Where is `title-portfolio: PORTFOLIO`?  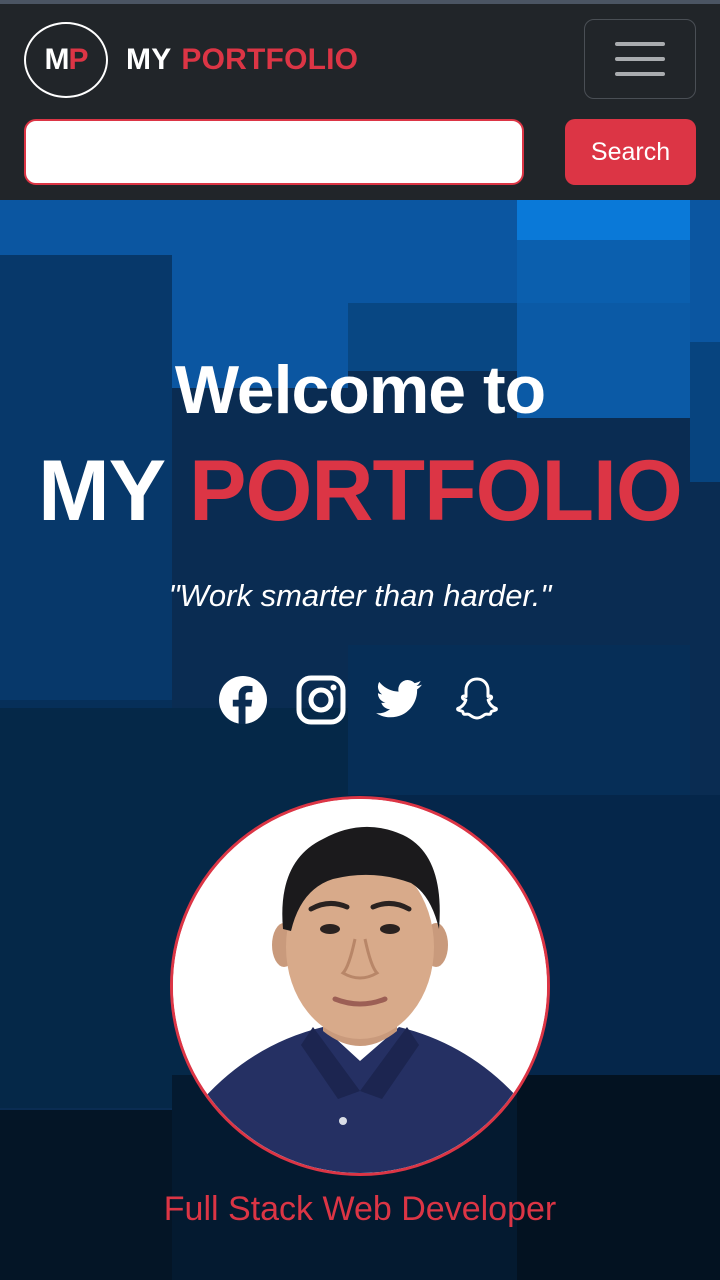 title-portfolio: PORTFOLIO is located at coordinates (436, 491).